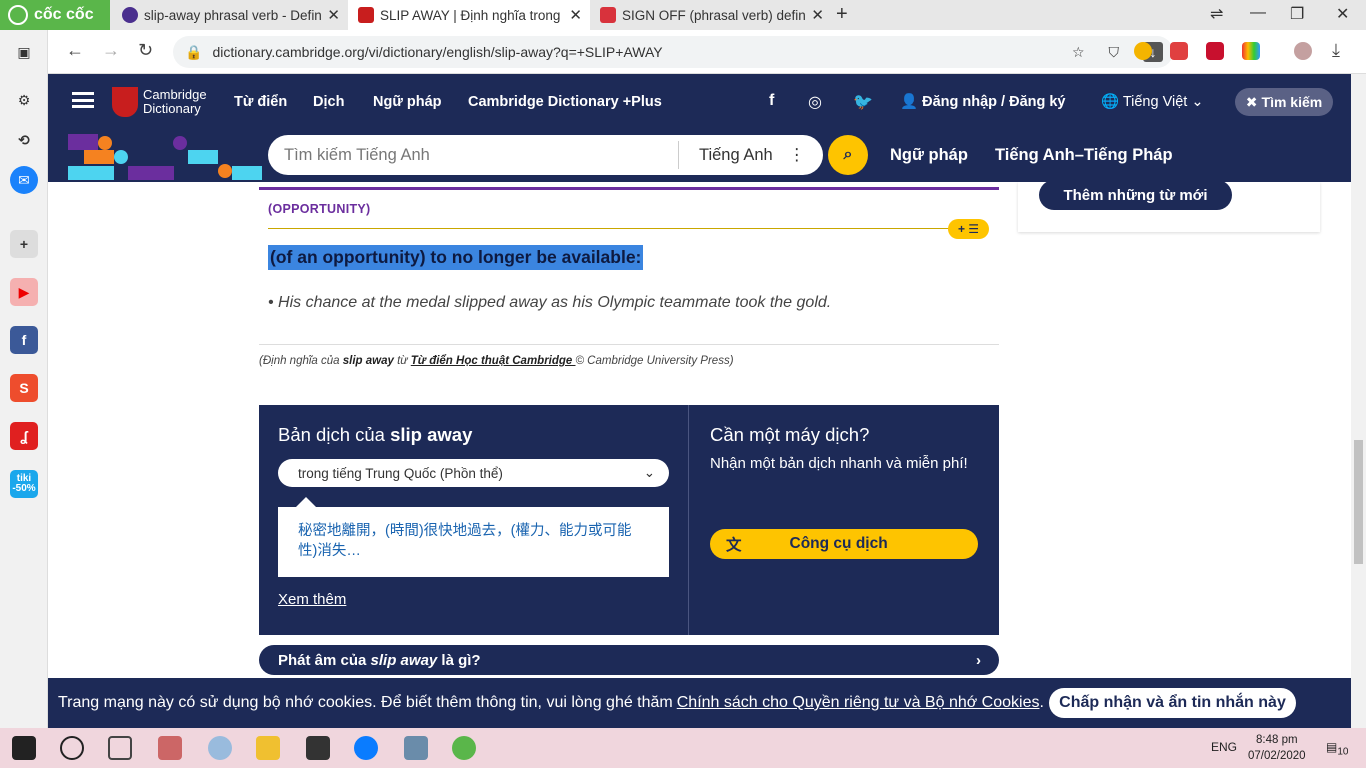  Describe the element at coordinates (1078, 52) in the screenshot. I see `bookmark-star-icon: ☆` at that location.